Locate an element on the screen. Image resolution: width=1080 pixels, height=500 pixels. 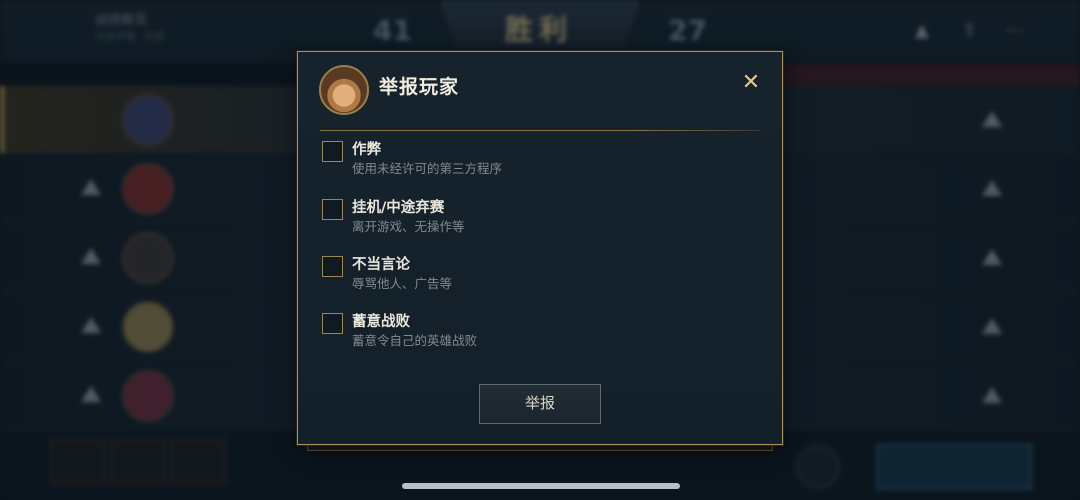
report-option-afk: 挂机/中途弃赛 离开游戏、无操作等 is located at coordinates (532, 216).